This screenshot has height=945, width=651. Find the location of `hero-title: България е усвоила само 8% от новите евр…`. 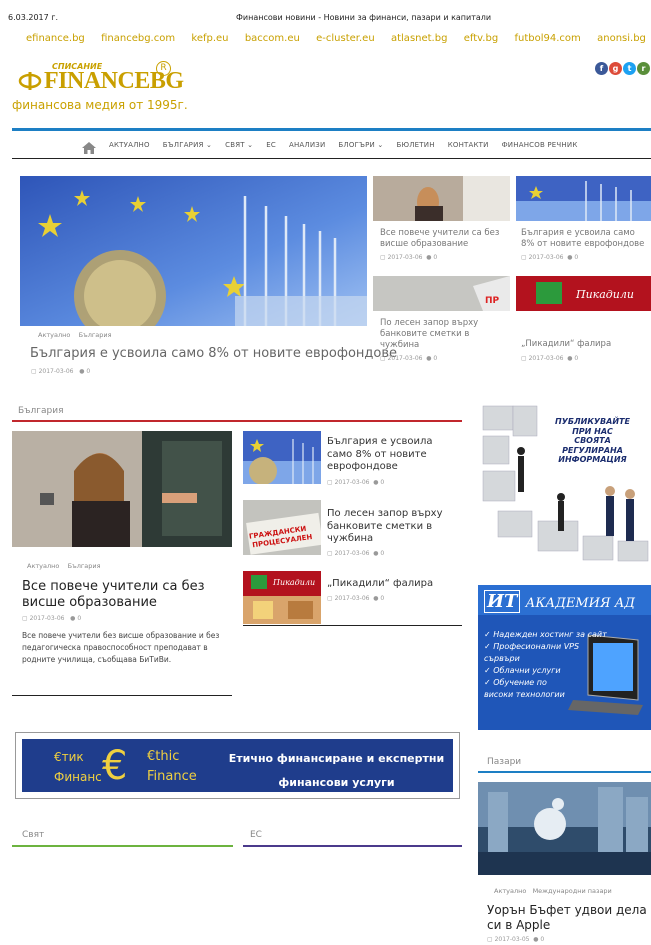

hero-title: България е усвоила само 8% от новите евр… is located at coordinates (213, 353).